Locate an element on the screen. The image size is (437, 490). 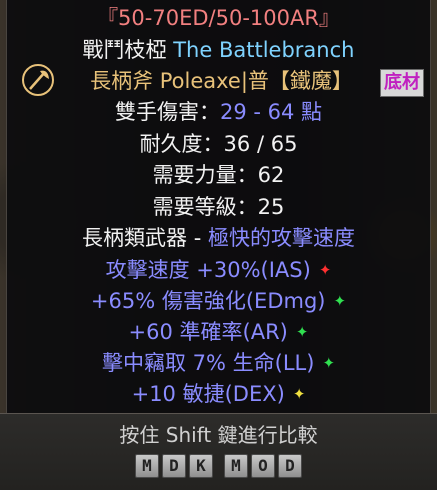
footer-divider is located at coordinates (218, 413).